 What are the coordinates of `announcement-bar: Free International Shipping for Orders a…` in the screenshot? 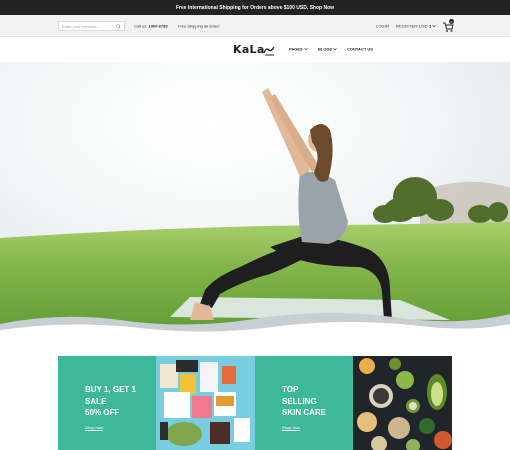 It's located at (255, 7).